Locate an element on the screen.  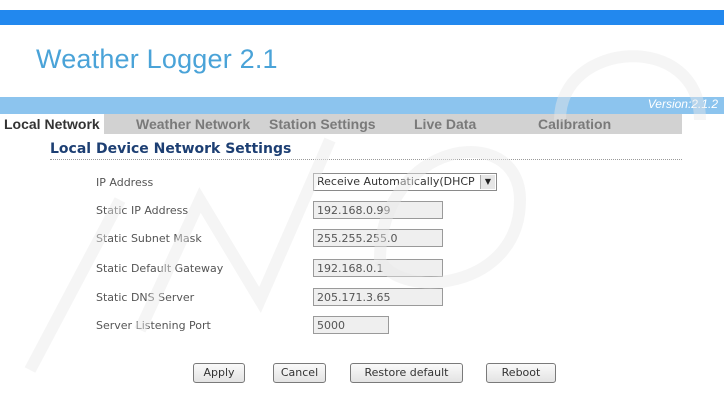
subnet-mask-label: Static Subnet Mask is located at coordinates (149, 238).